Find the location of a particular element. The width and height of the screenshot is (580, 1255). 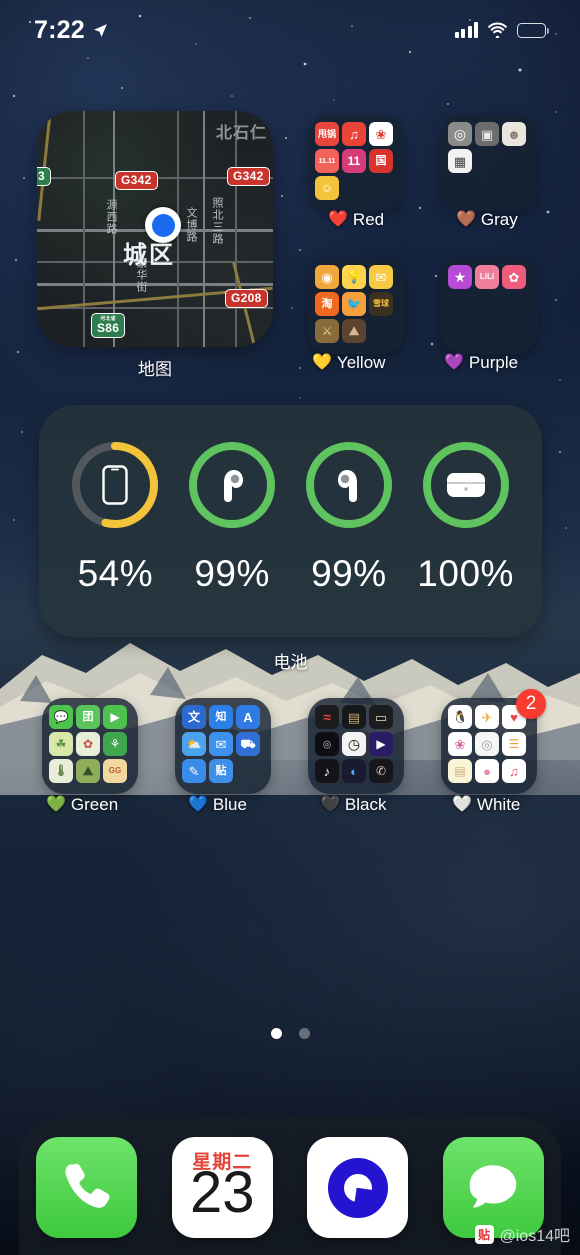

folder-app-icon: 文 is located at coordinates (194, 717).